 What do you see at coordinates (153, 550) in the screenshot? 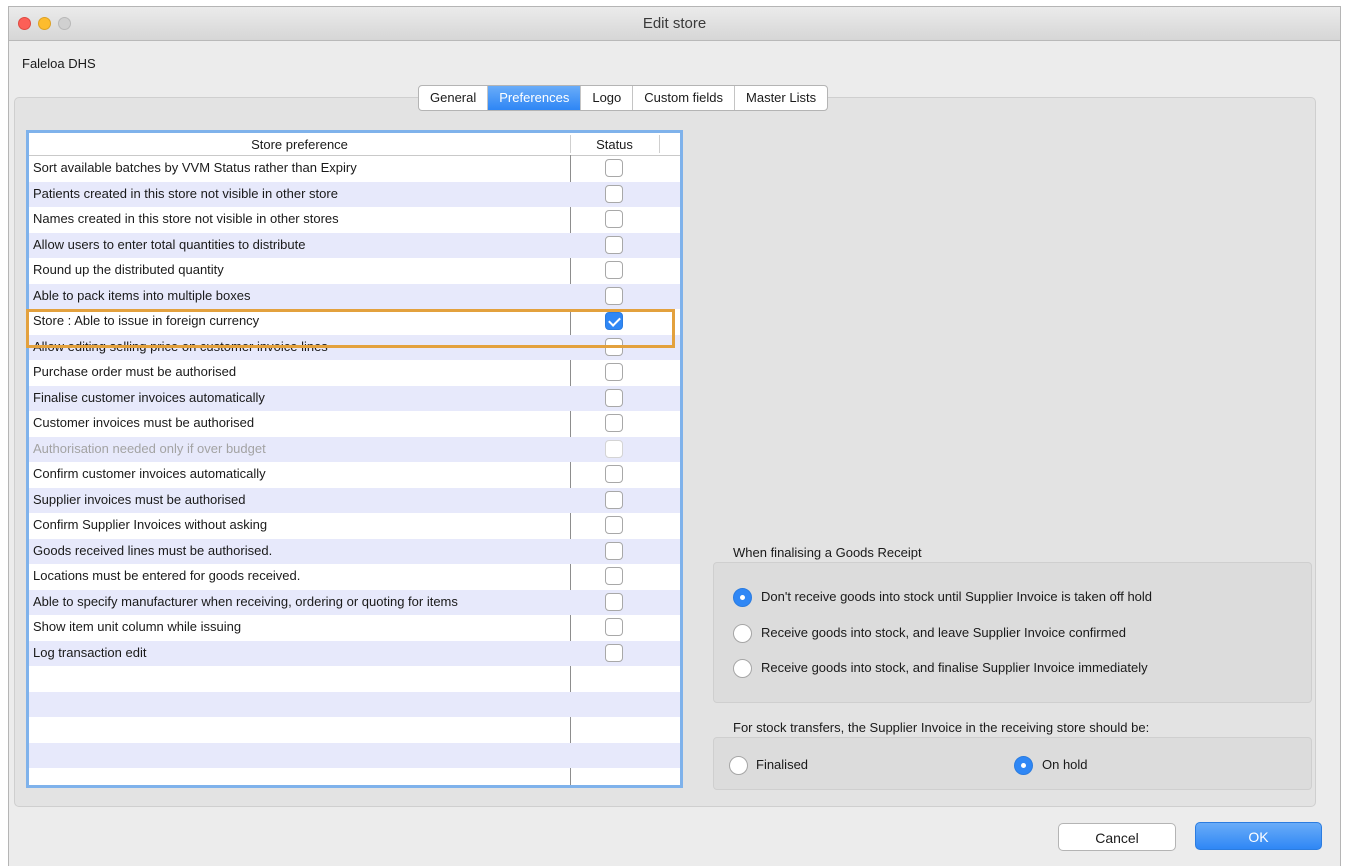
I see `preference-label: Goods received lines must be authorised.` at bounding box center [153, 550].